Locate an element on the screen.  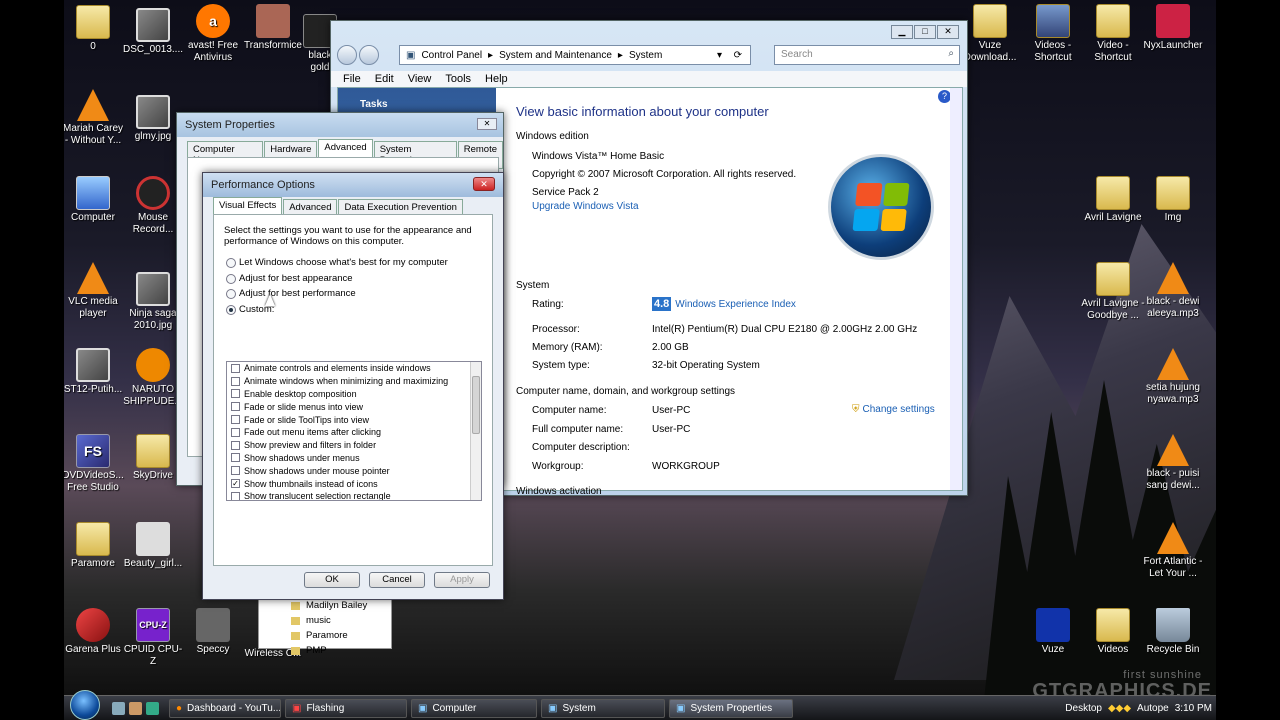
desktop-icon: NyxLauncher is located at coordinates (1173, 28).